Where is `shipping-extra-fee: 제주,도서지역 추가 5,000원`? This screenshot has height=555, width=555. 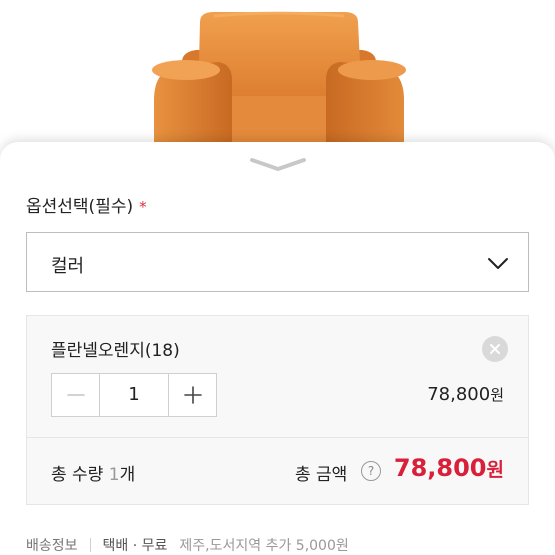
shipping-extra-fee: 제주,도서지역 추가 5,000원 is located at coordinates (264, 546).